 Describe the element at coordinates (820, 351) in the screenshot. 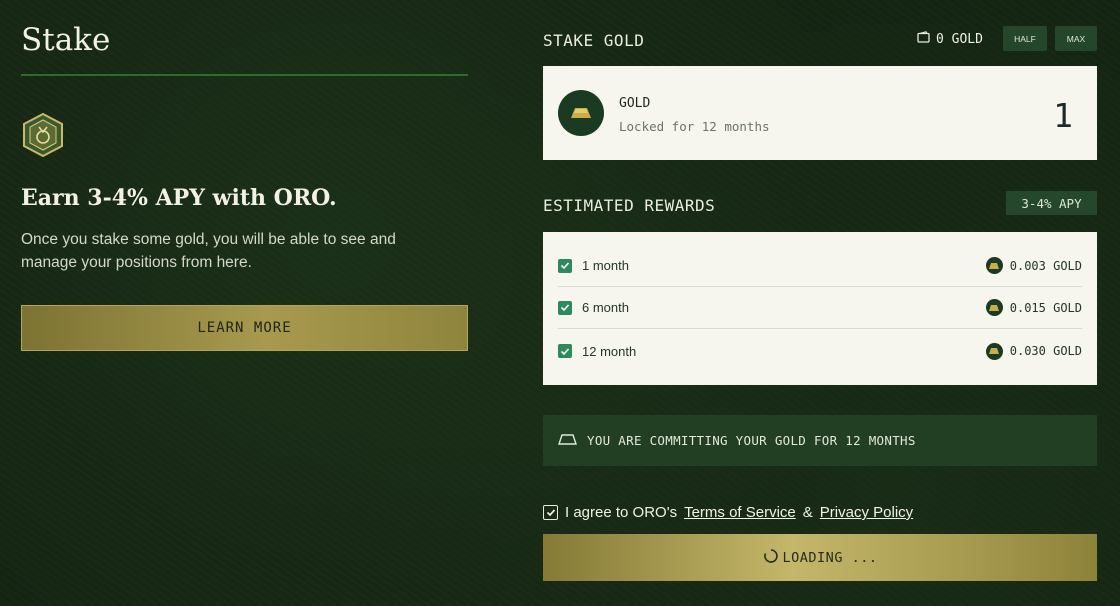

I see `reward-row: 12 month 0.030 GOLD` at that location.